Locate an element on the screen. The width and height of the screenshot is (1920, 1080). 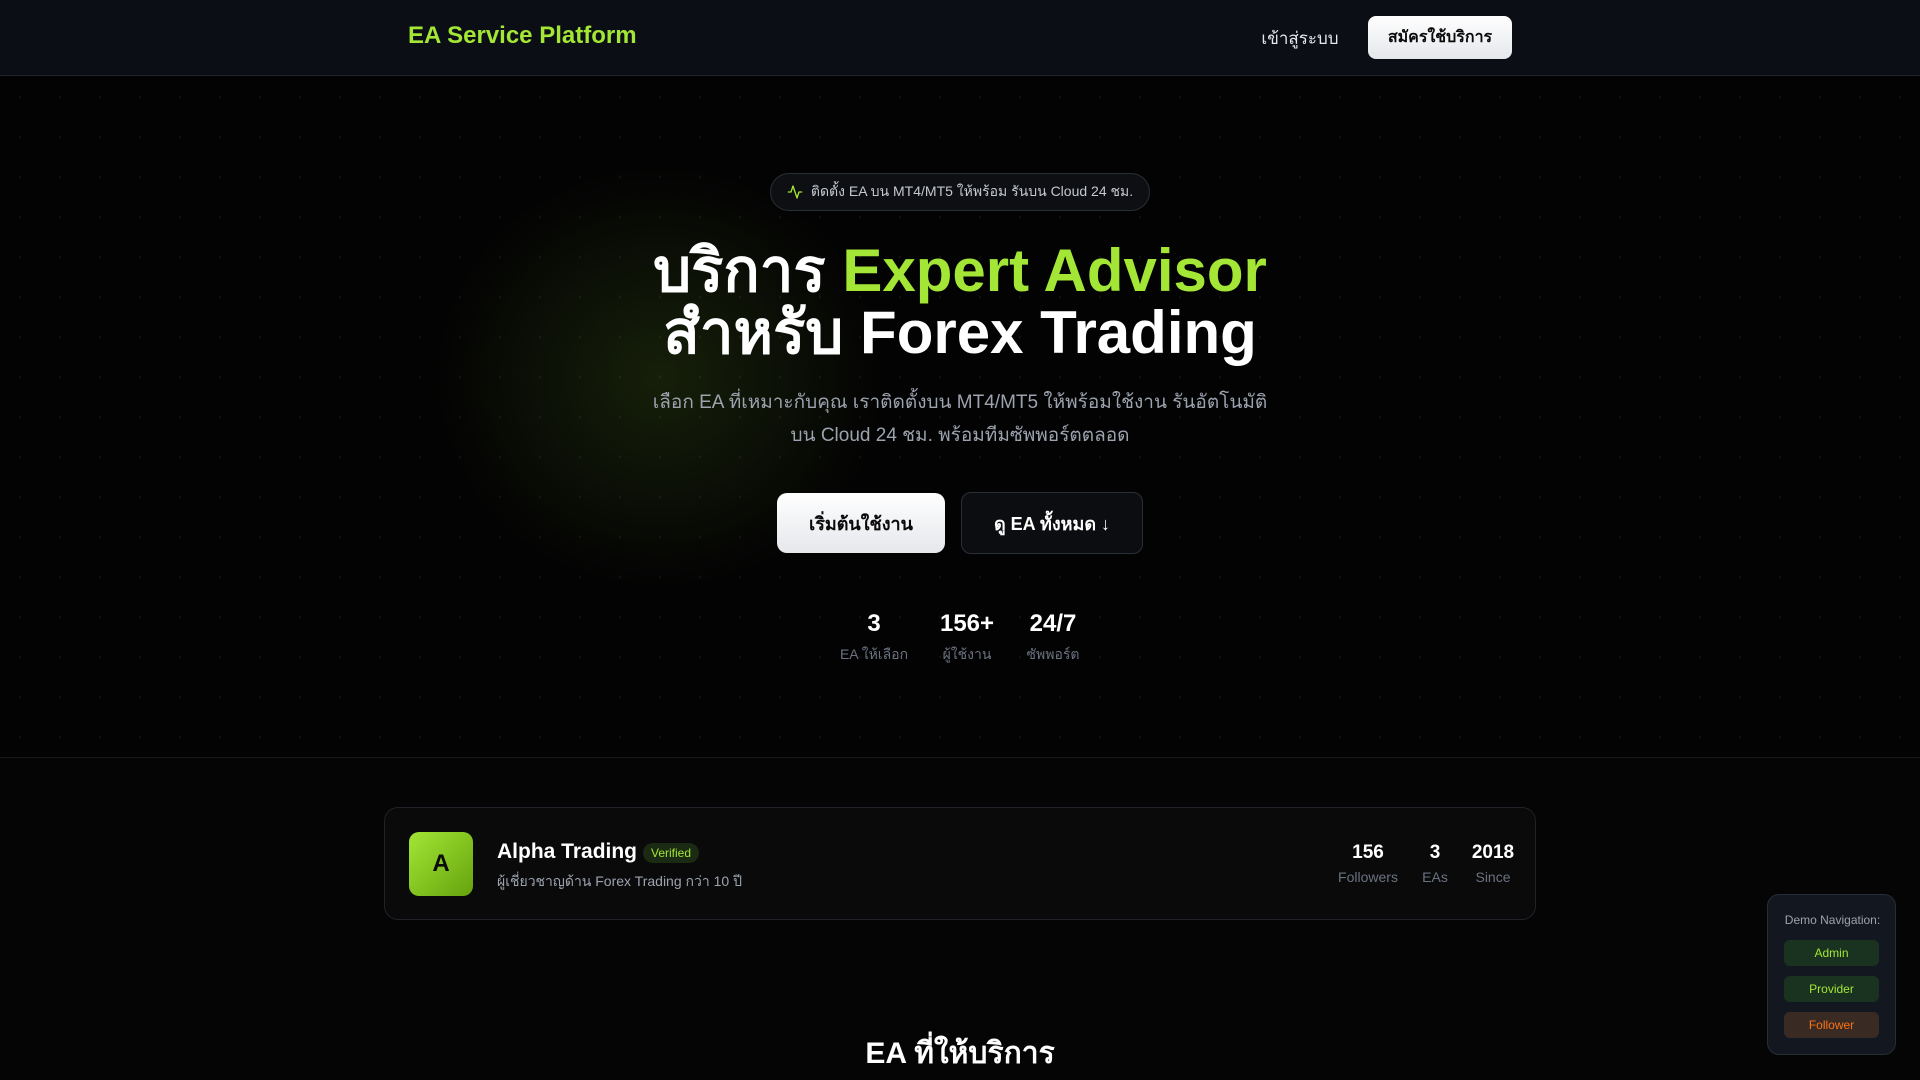
stat-support: 24/7 ซัพพอร์ต is located at coordinates (1053, 638).